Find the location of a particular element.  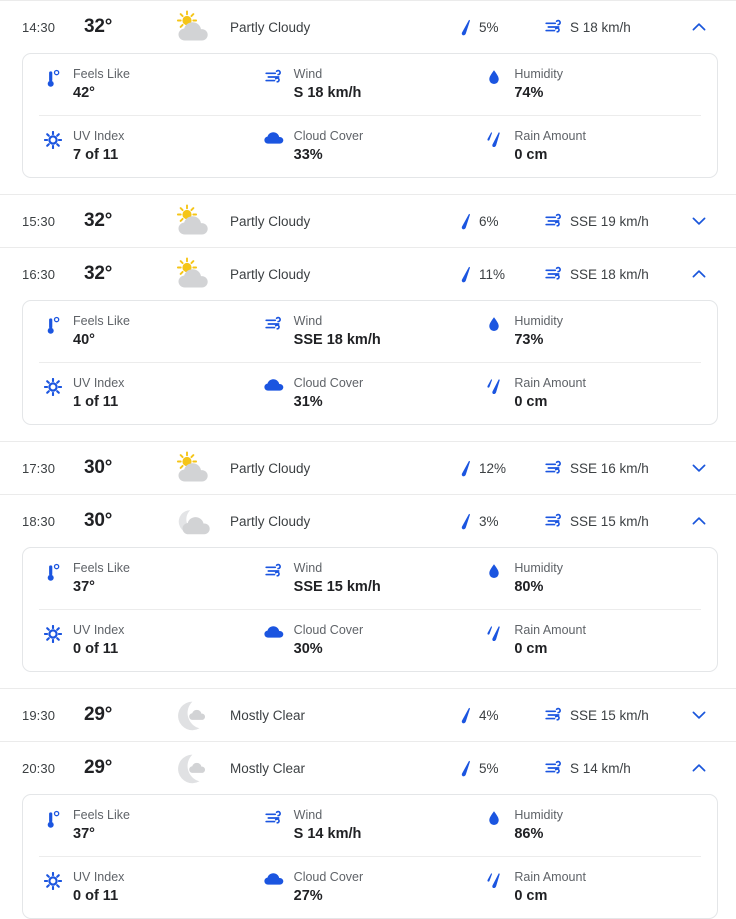

detail-value: S 18 km/h is located at coordinates (327, 93).